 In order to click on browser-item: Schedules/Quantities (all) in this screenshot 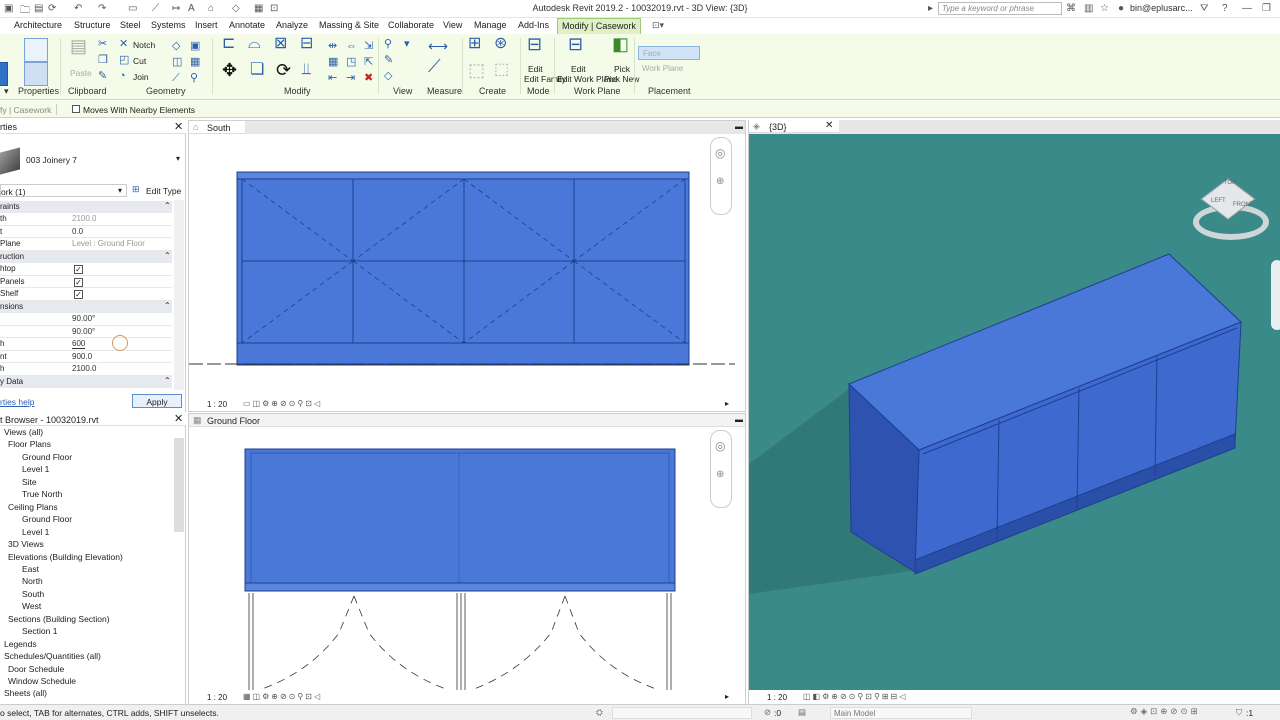, I will do `click(52, 656)`.